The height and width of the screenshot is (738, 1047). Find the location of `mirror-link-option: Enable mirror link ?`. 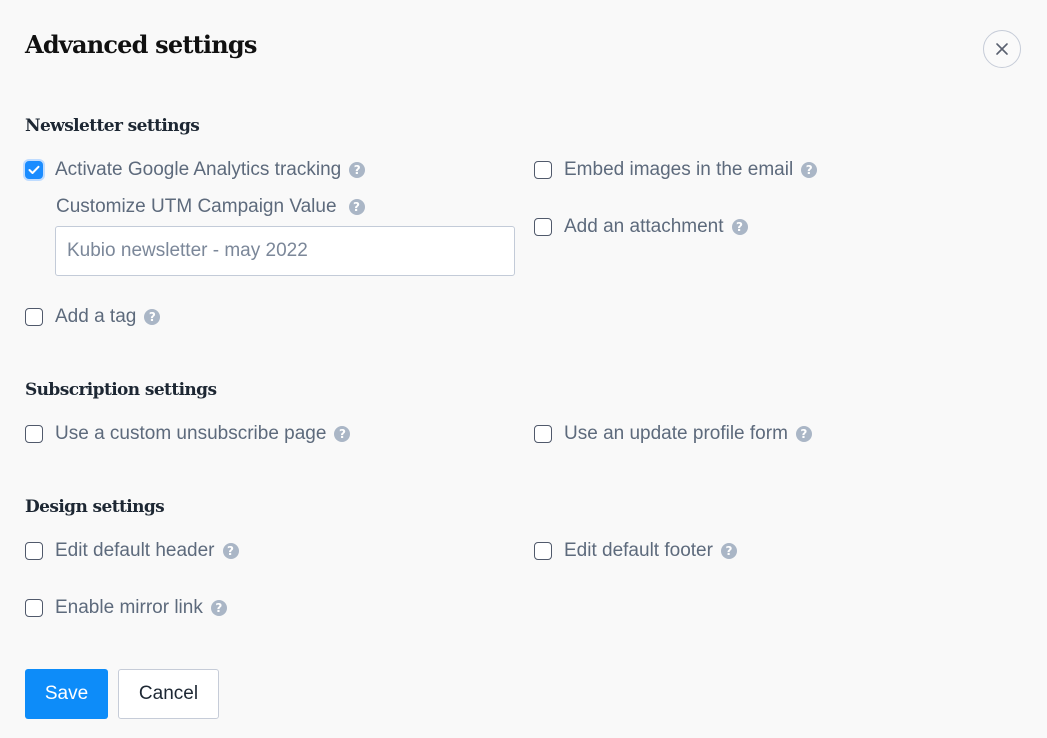

mirror-link-option: Enable mirror link ? is located at coordinates (126, 608).